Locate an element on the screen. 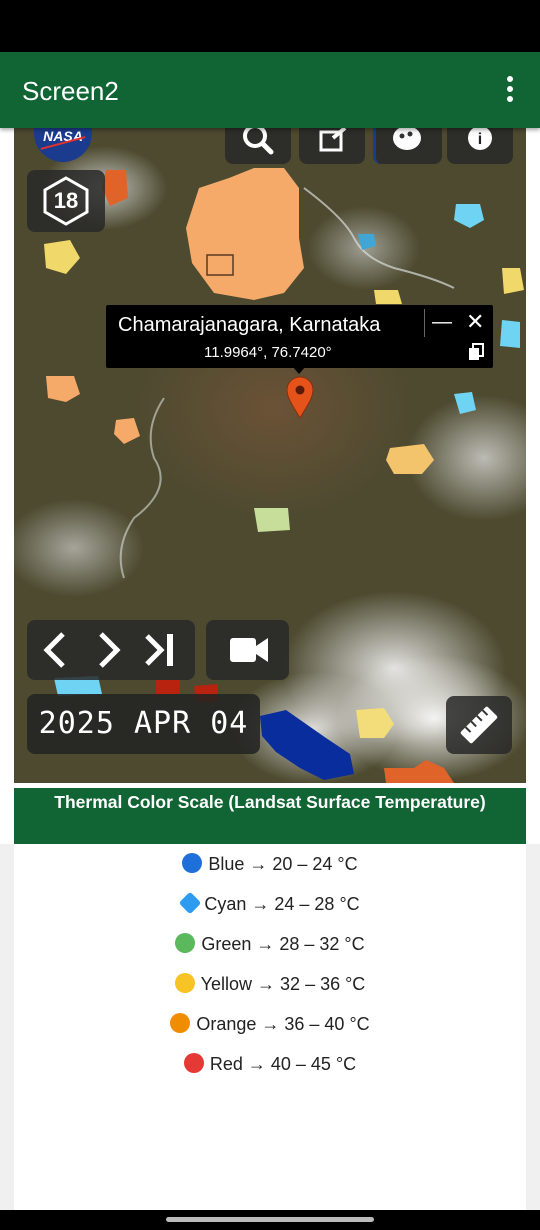 The image size is (540, 1230). popup-coordinates: 11.9964°, 76.7420° is located at coordinates (268, 352).